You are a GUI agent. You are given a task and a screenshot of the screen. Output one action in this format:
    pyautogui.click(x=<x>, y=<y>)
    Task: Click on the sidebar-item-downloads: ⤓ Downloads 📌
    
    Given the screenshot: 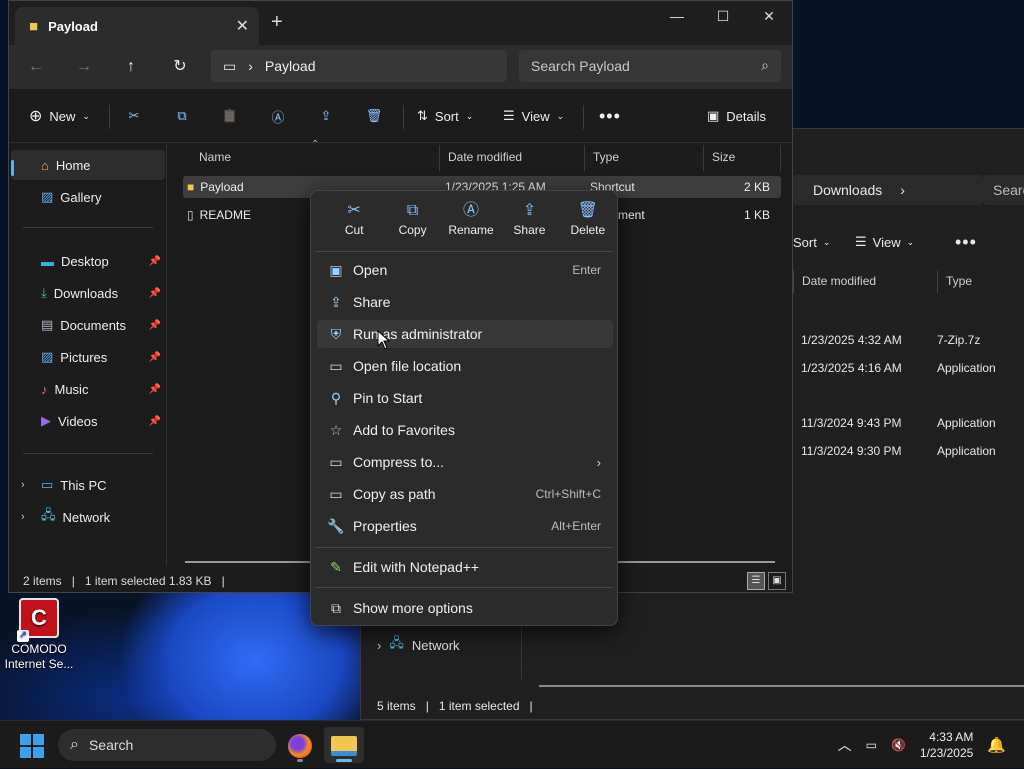 What is the action you would take?
    pyautogui.click(x=88, y=293)
    